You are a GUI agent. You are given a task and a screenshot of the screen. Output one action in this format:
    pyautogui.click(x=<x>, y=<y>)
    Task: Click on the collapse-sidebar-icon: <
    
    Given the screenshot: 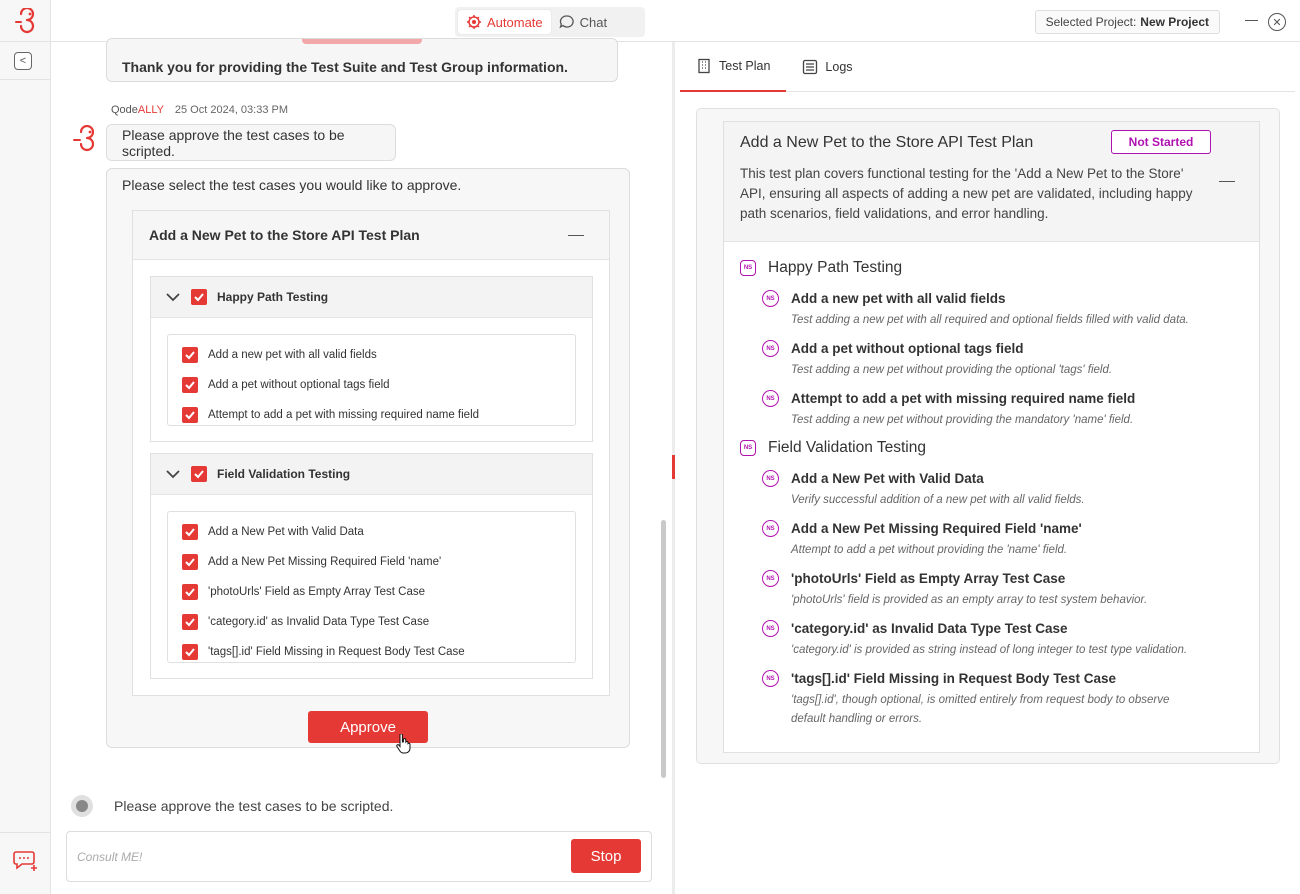 What is the action you would take?
    pyautogui.click(x=23, y=61)
    